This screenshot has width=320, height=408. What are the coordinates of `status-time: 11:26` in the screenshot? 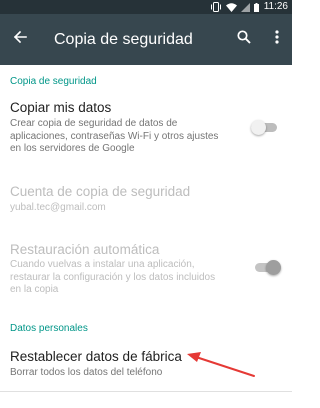 It's located at (275, 6).